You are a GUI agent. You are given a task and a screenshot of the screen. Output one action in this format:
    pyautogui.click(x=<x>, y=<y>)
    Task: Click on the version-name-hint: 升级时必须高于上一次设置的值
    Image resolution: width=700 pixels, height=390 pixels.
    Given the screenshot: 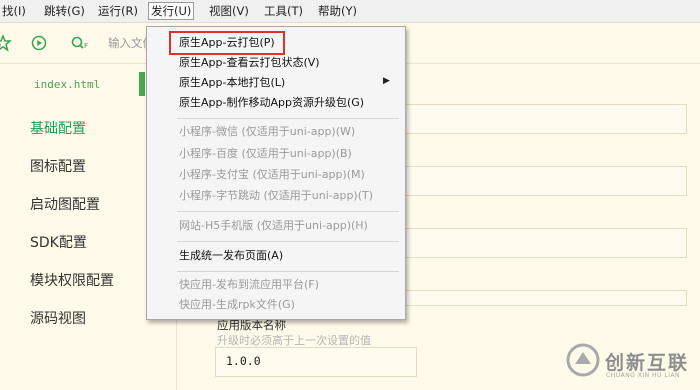 What is the action you would take?
    pyautogui.click(x=294, y=340)
    